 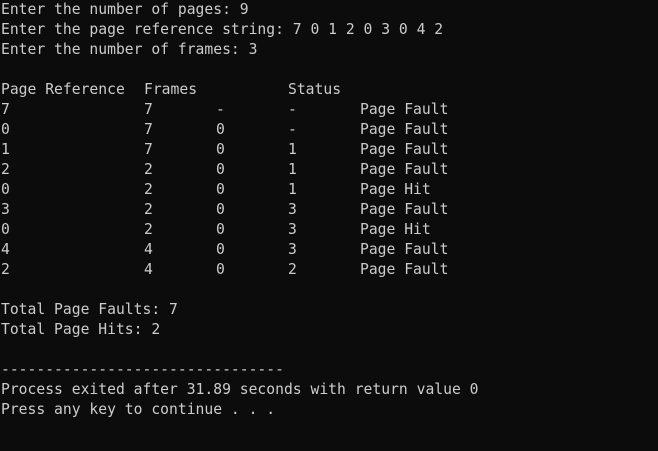 I want to click on table-row: 1 7 0 1 Page Fault, so click(x=329, y=150).